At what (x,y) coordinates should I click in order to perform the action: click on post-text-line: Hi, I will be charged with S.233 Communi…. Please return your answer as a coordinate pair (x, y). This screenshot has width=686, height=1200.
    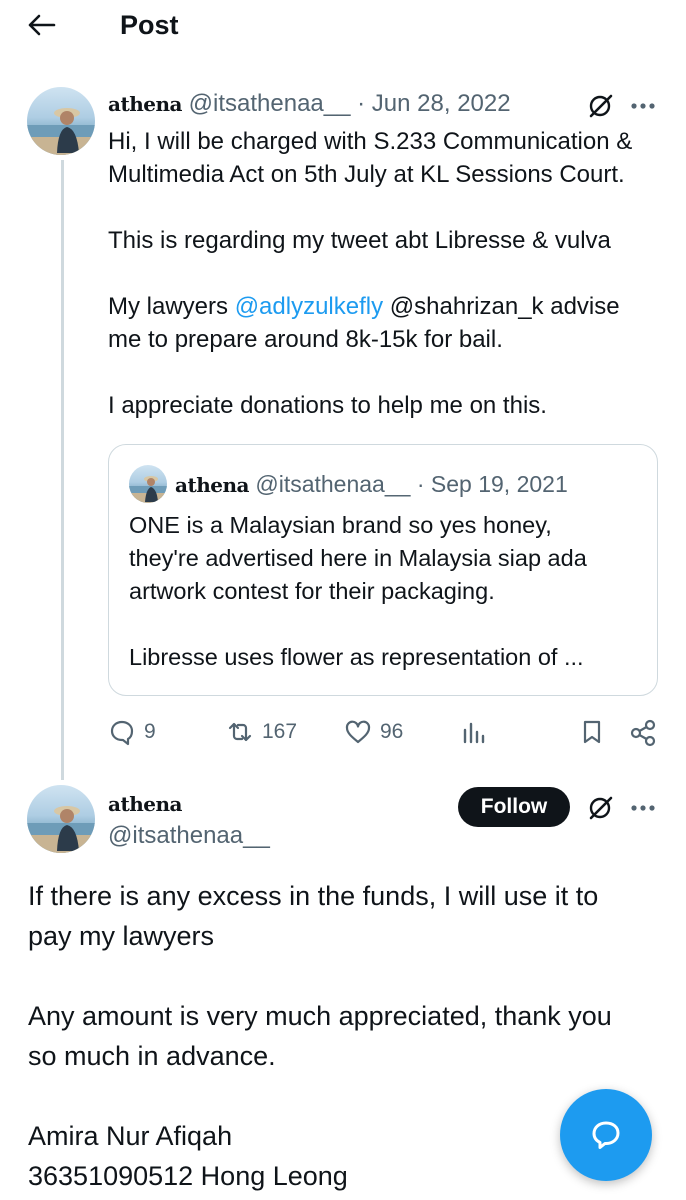
    Looking at the image, I should click on (370, 141).